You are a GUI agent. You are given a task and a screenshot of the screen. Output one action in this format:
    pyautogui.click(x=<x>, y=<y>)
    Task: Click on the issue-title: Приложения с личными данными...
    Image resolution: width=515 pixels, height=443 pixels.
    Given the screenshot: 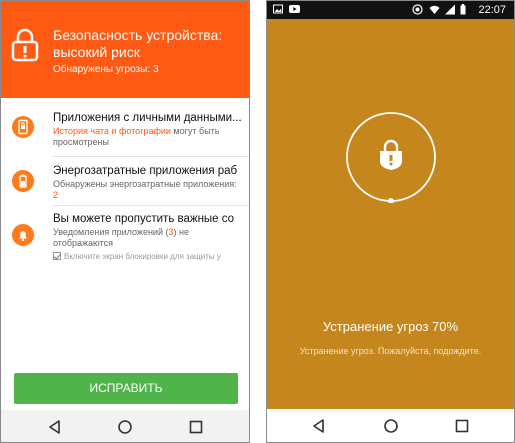 What is the action you would take?
    pyautogui.click(x=147, y=118)
    